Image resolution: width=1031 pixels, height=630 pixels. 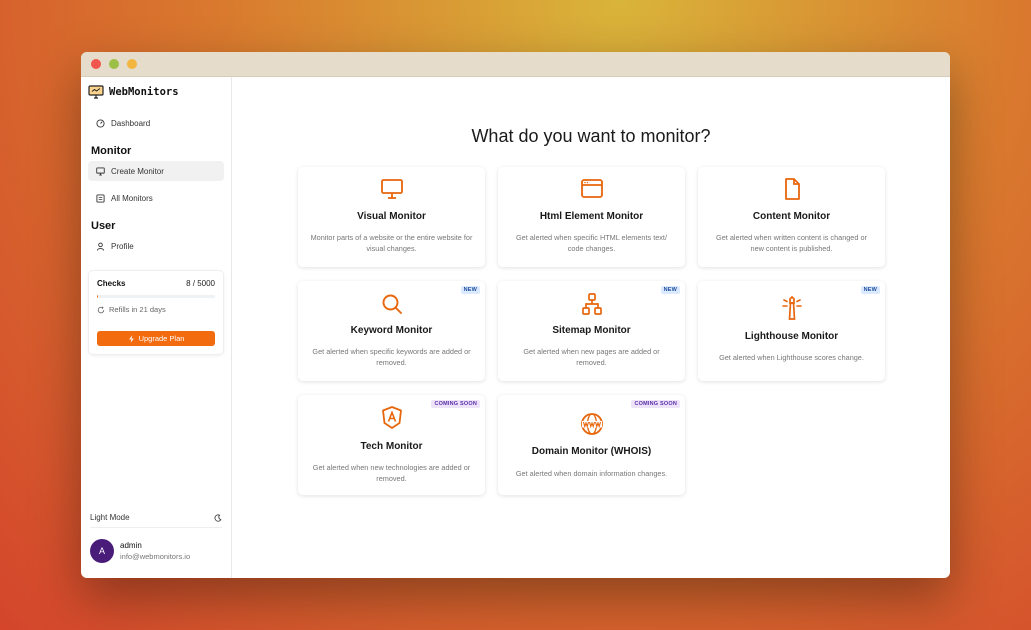 I want to click on upgrade-plan-label: Upgrade Plan, so click(x=161, y=338).